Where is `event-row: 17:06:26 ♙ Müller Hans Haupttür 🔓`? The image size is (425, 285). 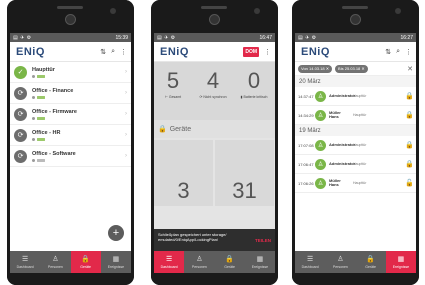
event-row: 17:06:26 ♙ Müller Hans Haupttür 🔓 is located at coordinates (355, 183).